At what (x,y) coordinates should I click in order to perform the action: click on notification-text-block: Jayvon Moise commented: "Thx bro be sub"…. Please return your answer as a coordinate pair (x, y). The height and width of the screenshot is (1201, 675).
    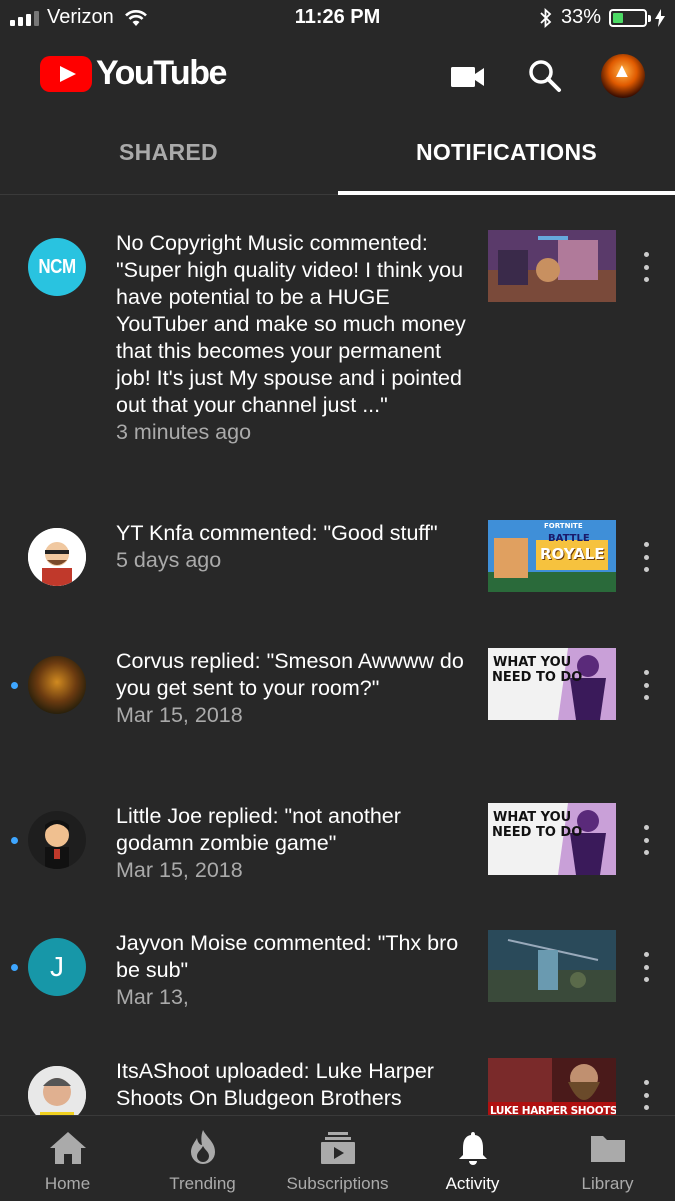
    Looking at the image, I should click on (291, 970).